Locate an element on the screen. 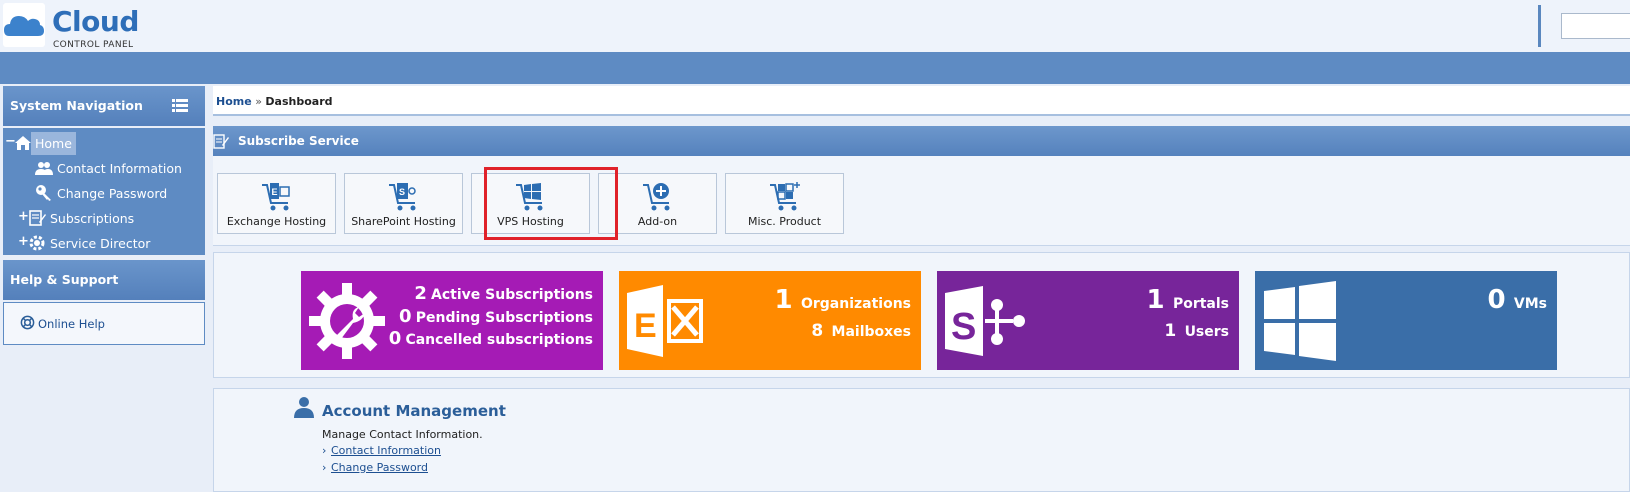 This screenshot has width=1630, height=492. home-icon is located at coordinates (23, 143).